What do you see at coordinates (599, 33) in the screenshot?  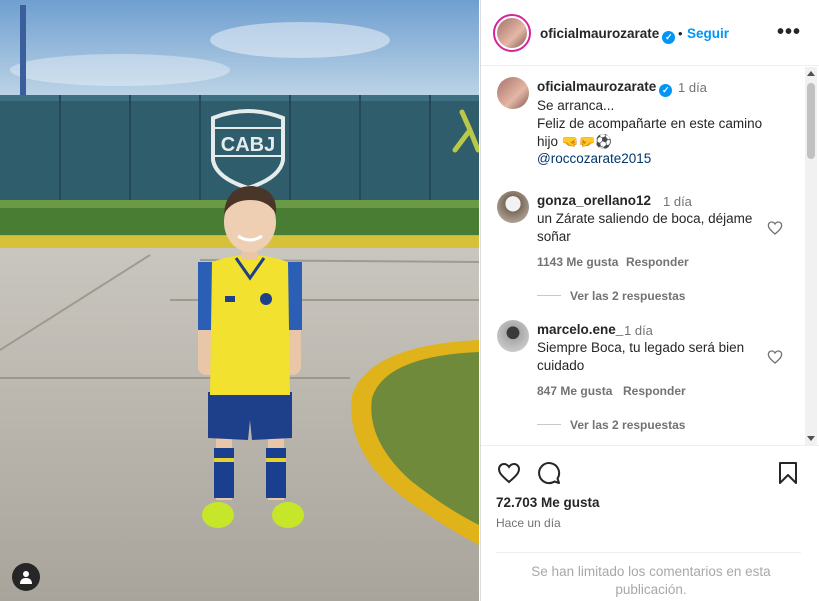 I see `author-username-text: oficialmaurozarate` at bounding box center [599, 33].